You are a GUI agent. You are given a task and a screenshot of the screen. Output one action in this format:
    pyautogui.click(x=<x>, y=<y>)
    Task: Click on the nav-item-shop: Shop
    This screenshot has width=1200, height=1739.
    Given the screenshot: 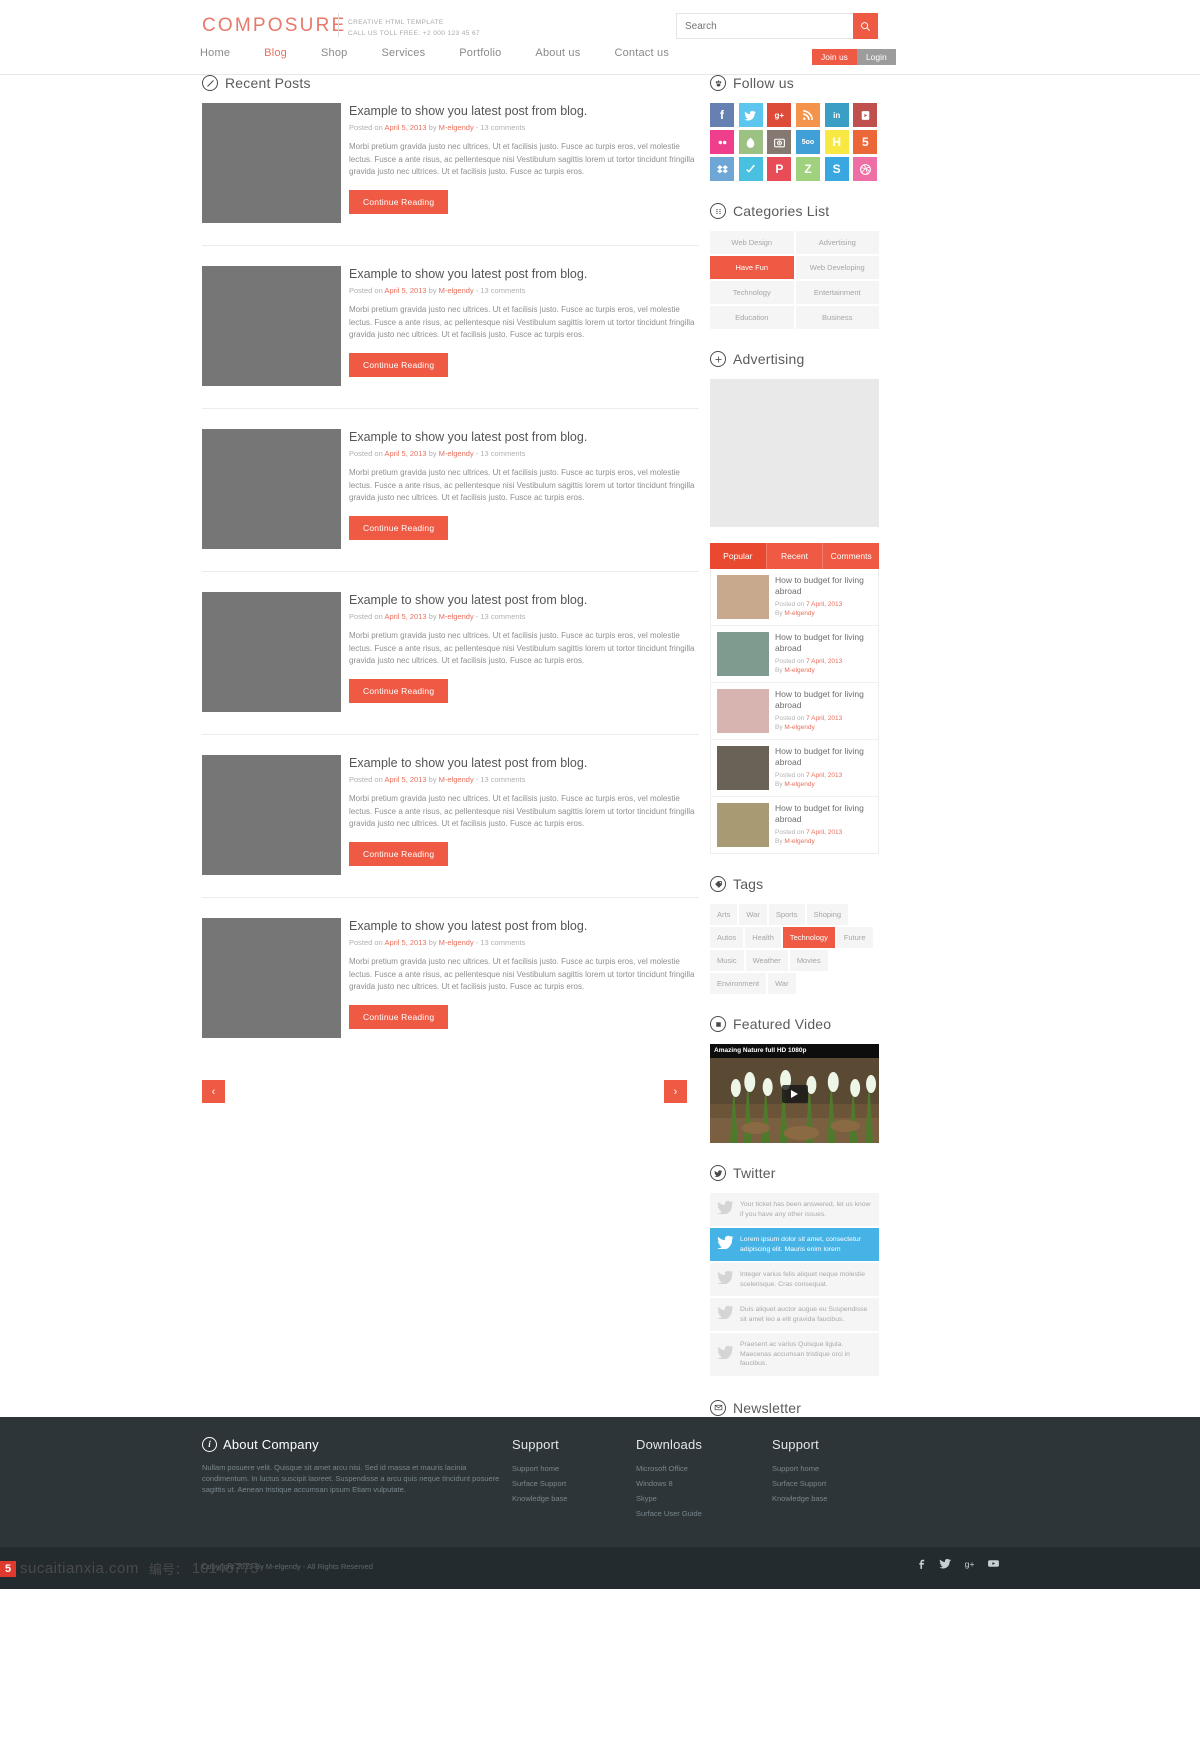 What is the action you would take?
    pyautogui.click(x=334, y=53)
    